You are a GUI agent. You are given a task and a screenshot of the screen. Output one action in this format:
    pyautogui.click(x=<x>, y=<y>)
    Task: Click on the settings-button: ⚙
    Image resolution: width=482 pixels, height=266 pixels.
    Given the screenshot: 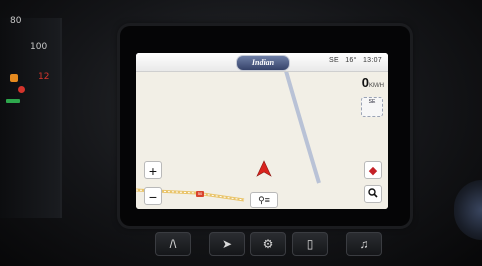 What is the action you would take?
    pyautogui.click(x=268, y=244)
    